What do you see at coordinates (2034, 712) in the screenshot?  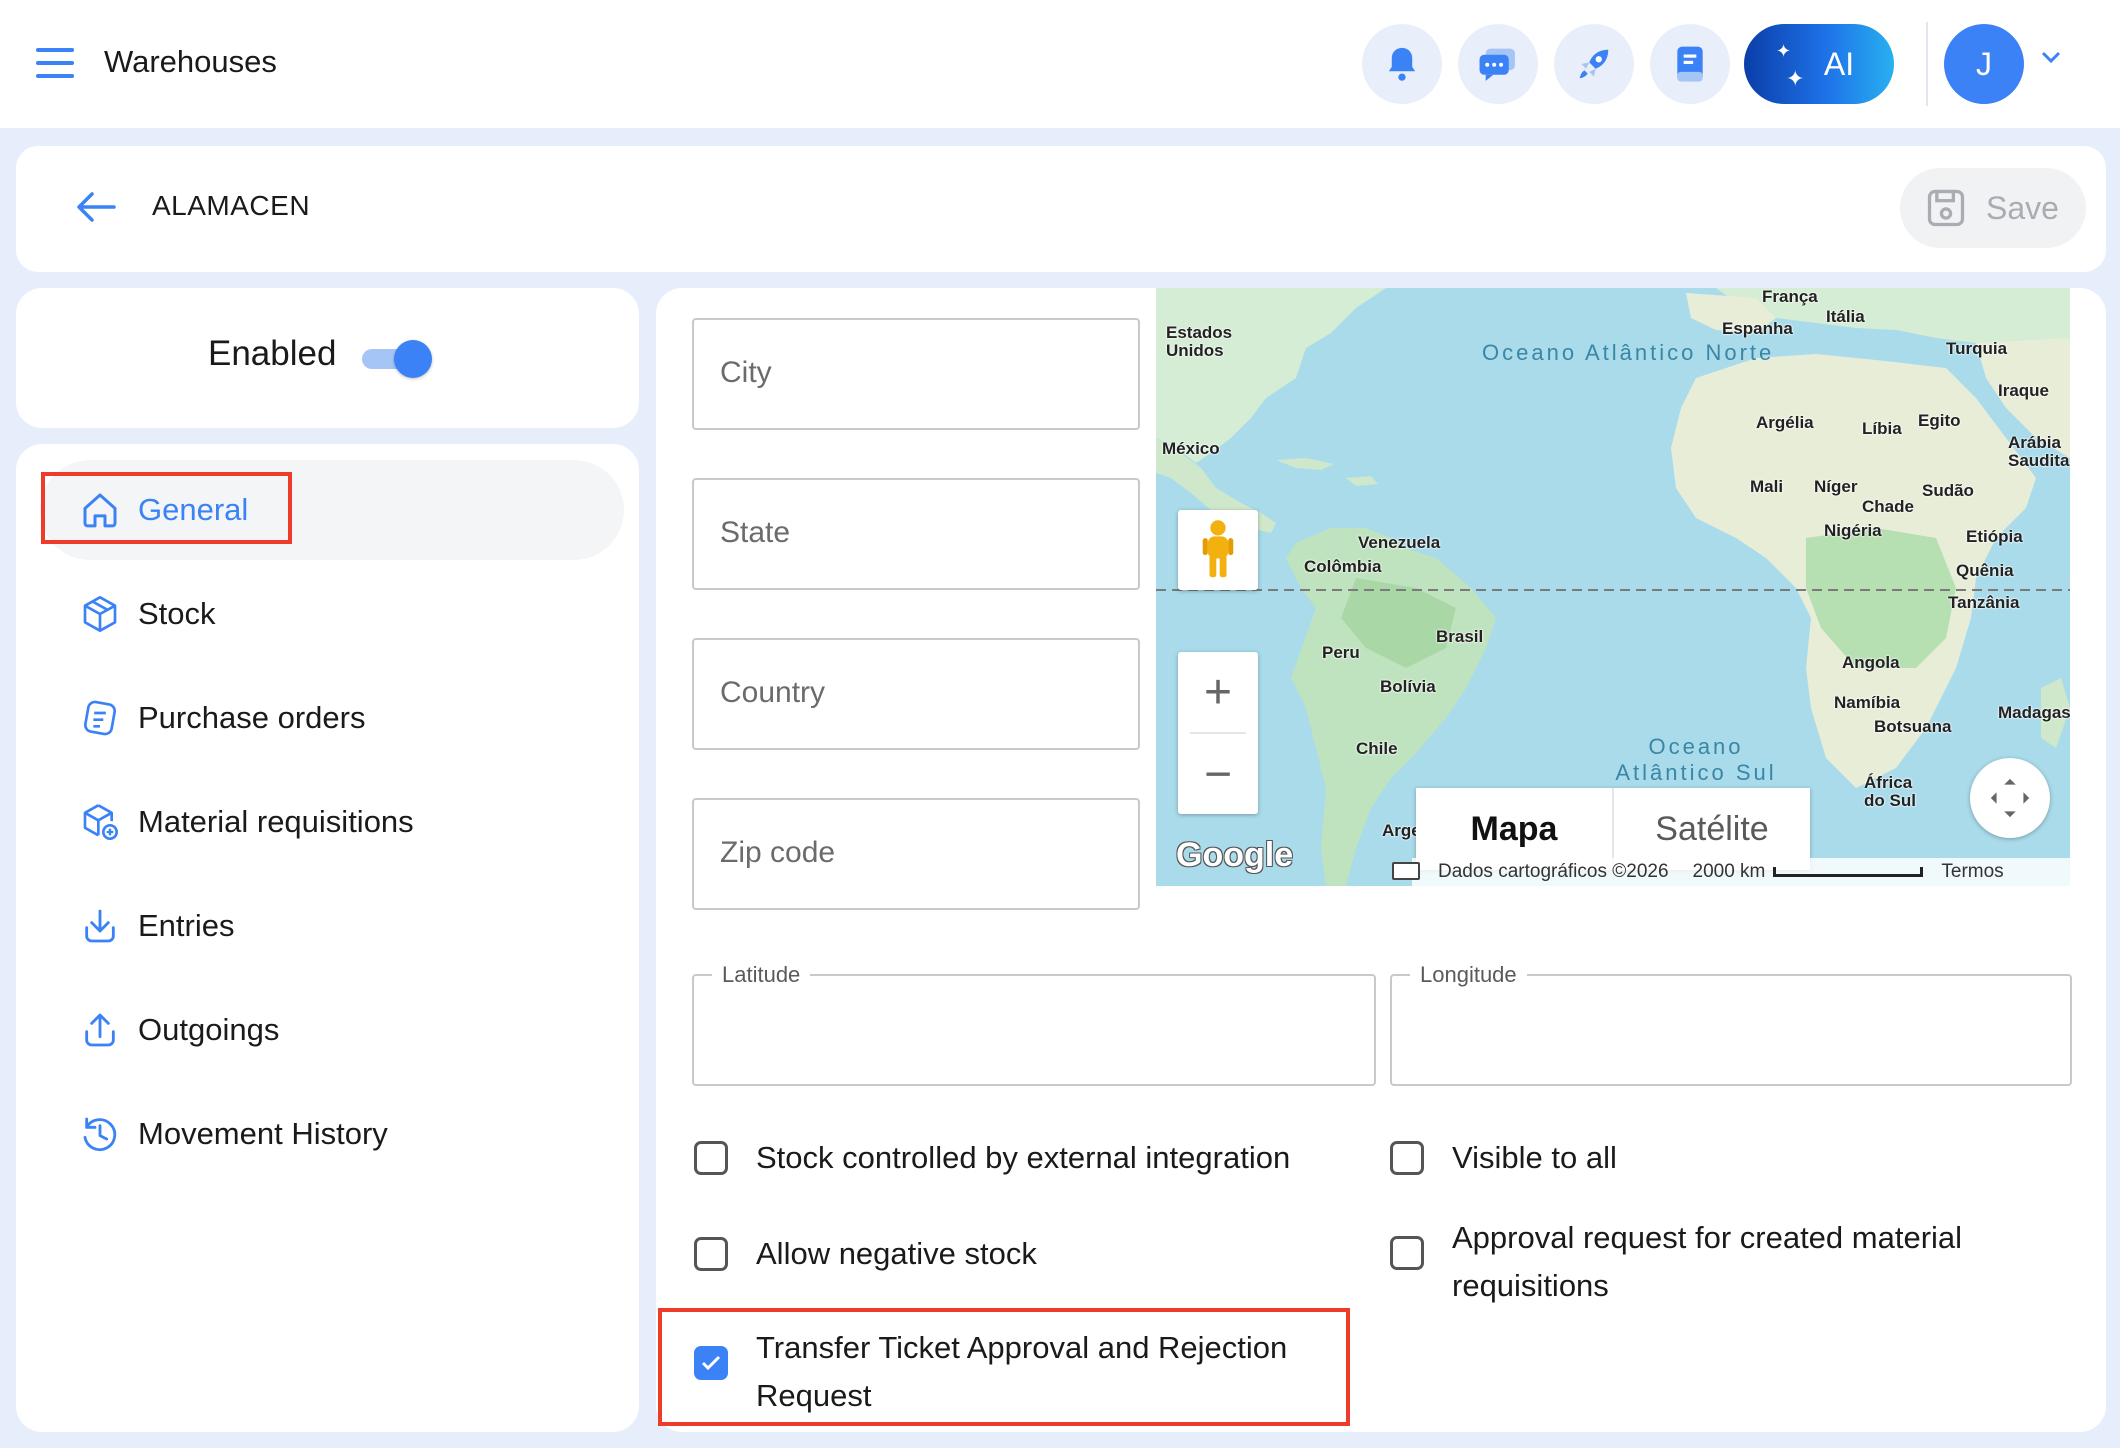 I see `map-label: Madagas` at bounding box center [2034, 712].